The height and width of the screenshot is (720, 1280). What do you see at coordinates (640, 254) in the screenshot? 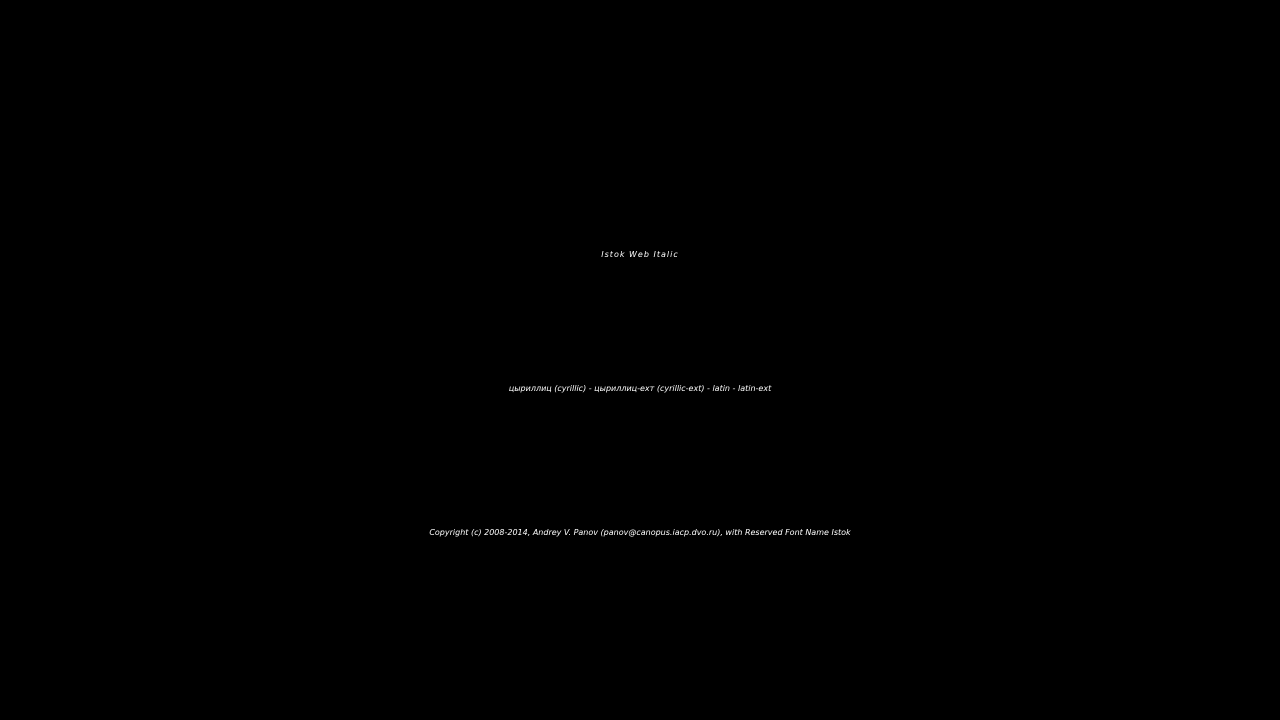
I see `font-name-title: Istok Web Italic` at bounding box center [640, 254].